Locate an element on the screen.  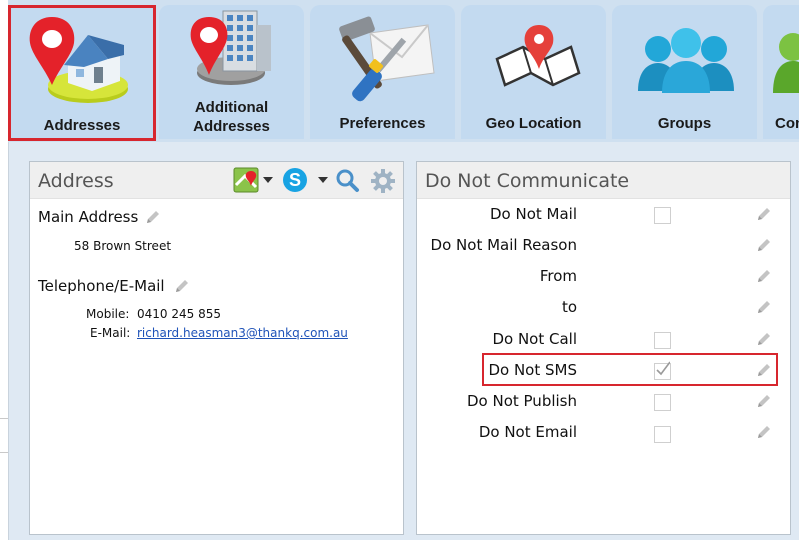
main-address-label: Main Address is located at coordinates (88, 217).